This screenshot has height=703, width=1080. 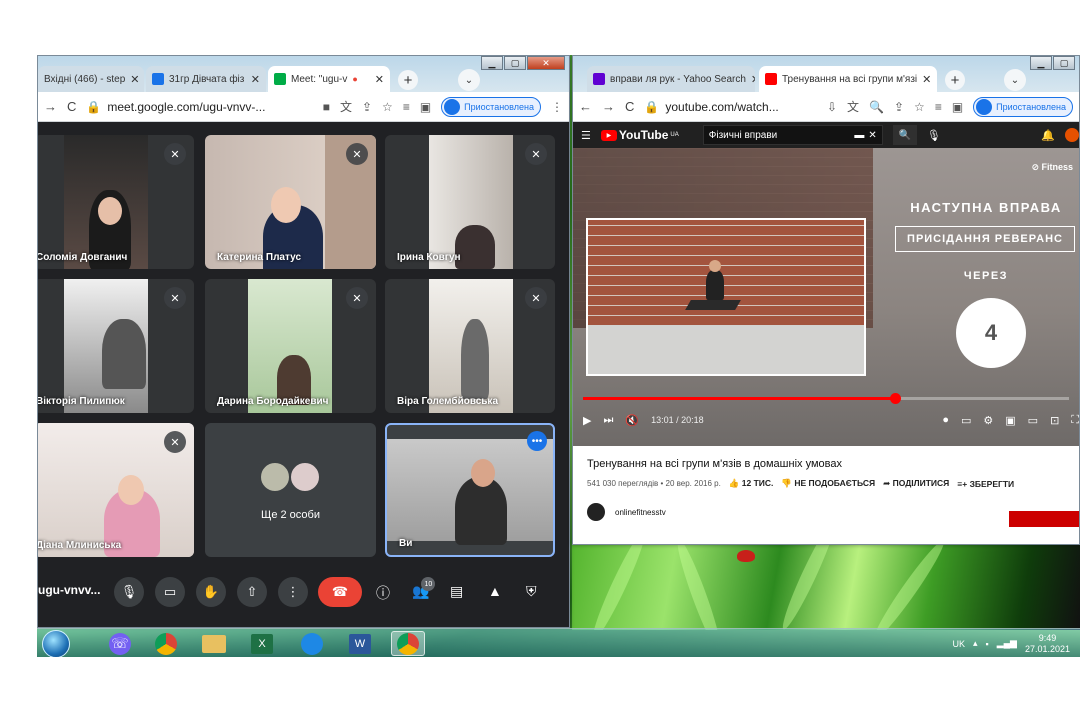 I want to click on cast-icon: ⊡, so click(x=1054, y=420).